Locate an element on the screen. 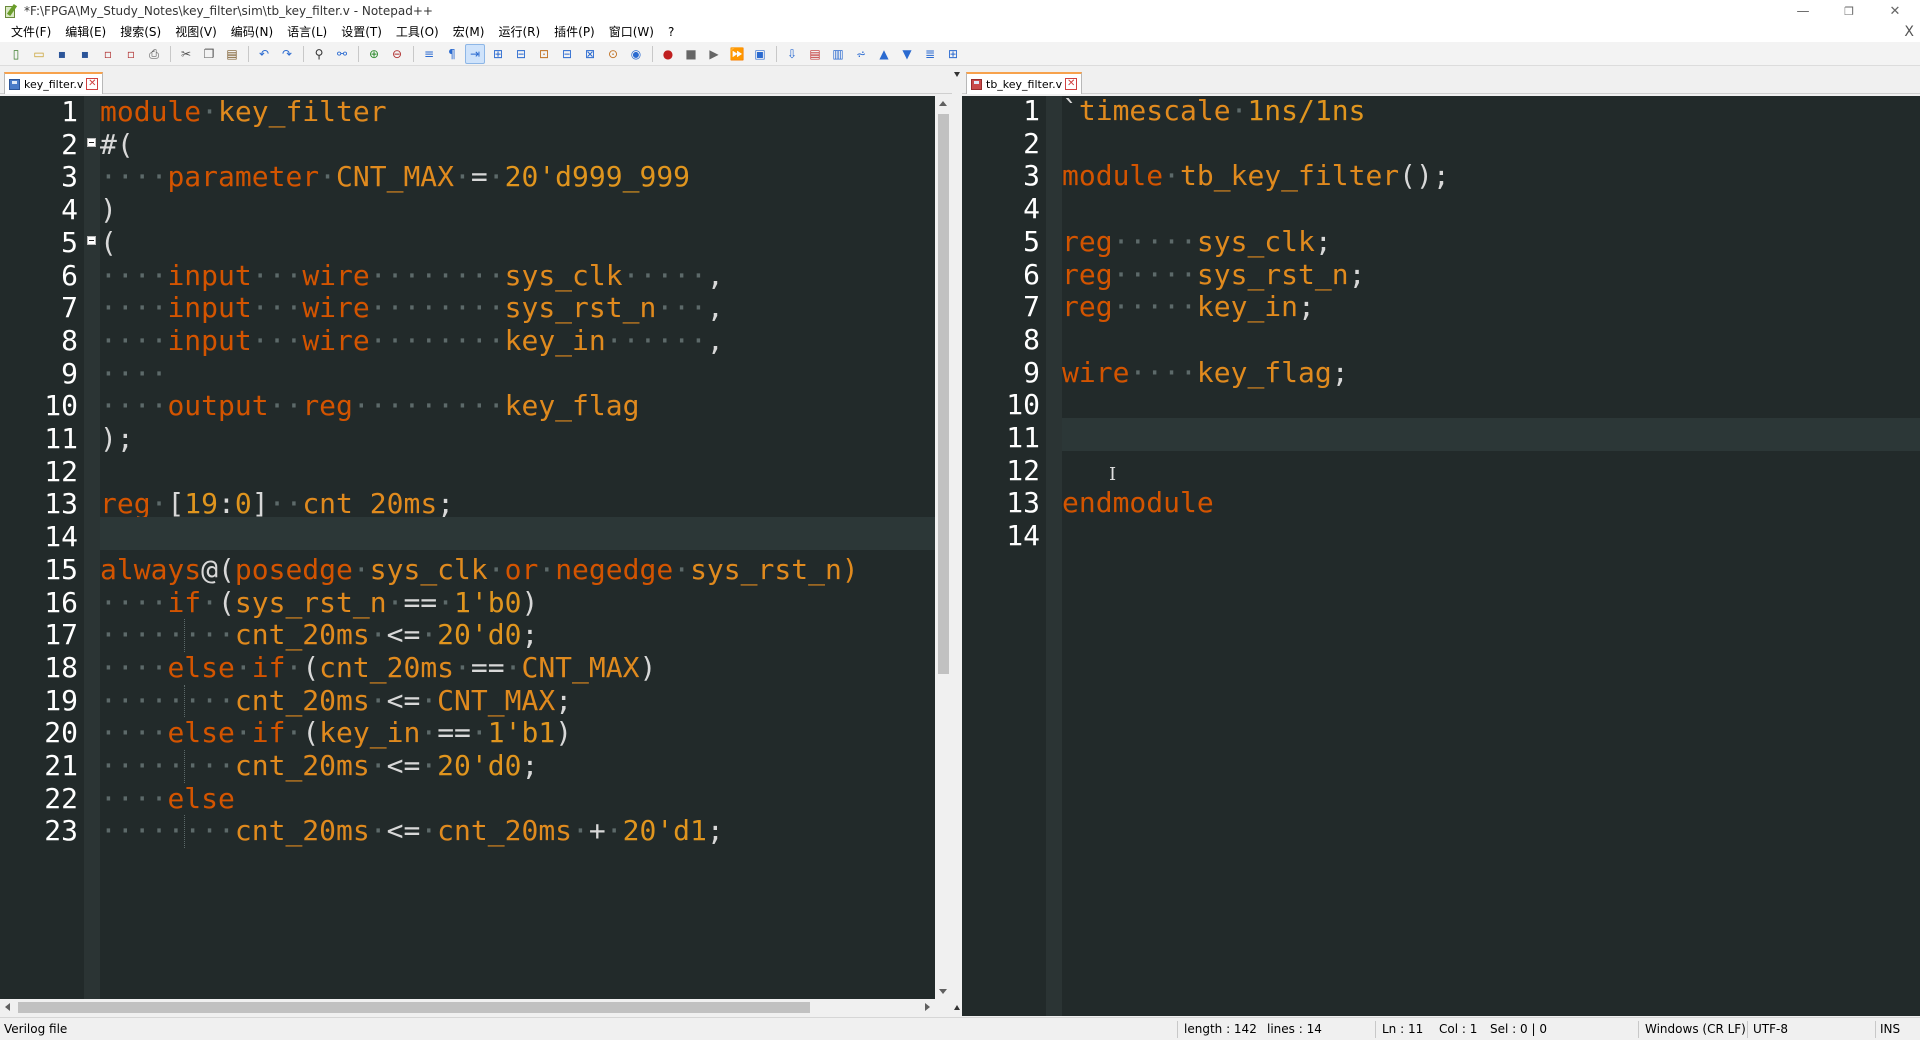 The width and height of the screenshot is (1920, 1040). compare-last-icon: ▼ is located at coordinates (907, 54).